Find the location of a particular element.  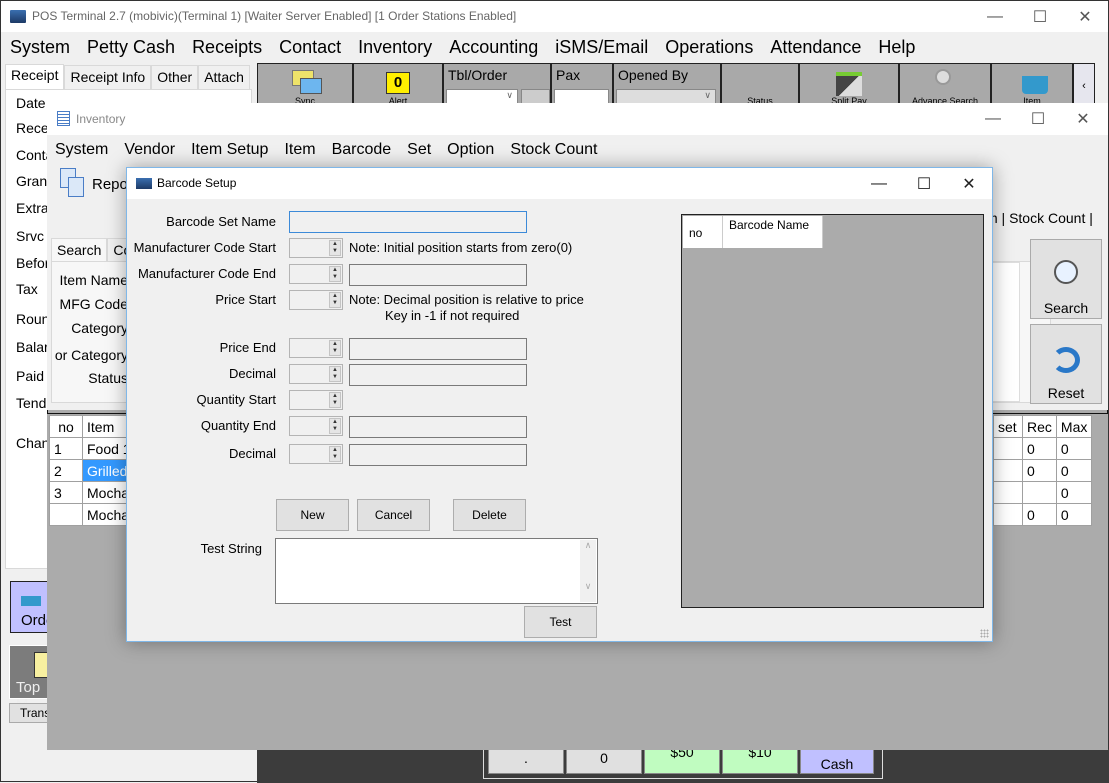

dialog-maximize-button: ☐ is located at coordinates (924, 183).